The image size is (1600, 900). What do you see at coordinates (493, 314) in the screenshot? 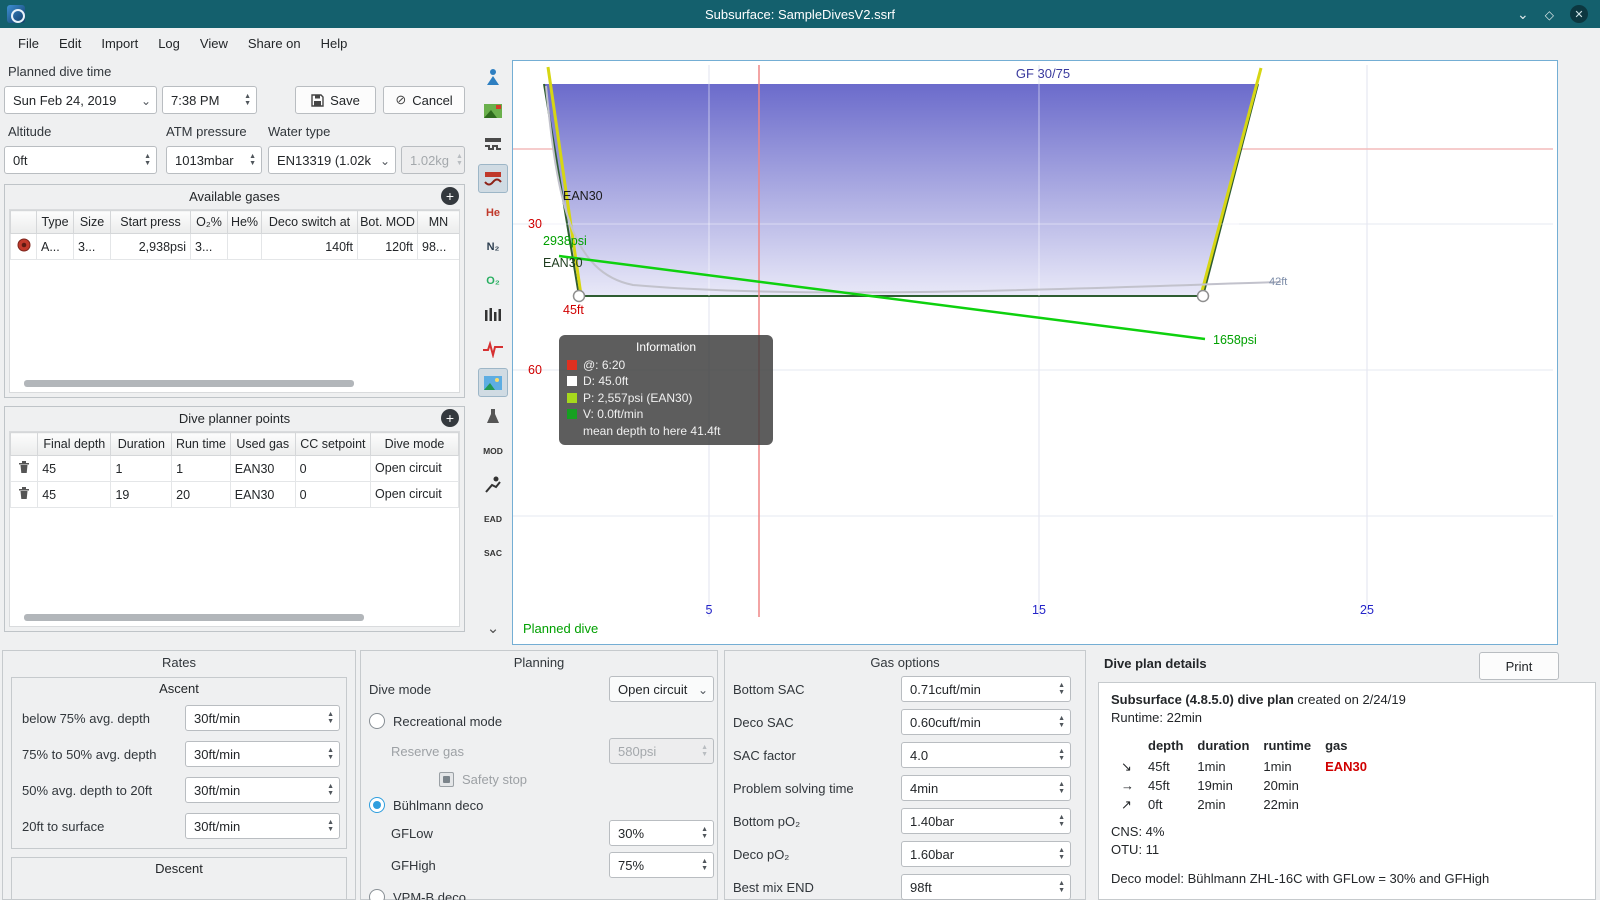
I see `tissues-icon` at bounding box center [493, 314].